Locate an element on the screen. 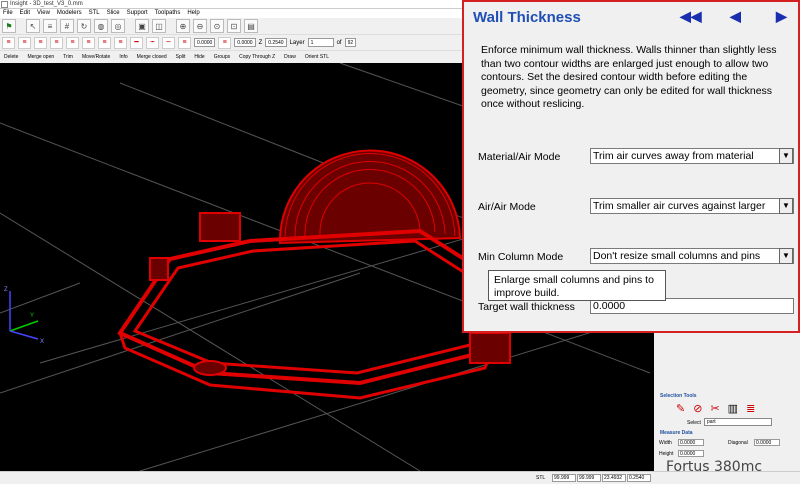 This screenshot has height=484, width=800. layer-label: Layer is located at coordinates (297, 42).